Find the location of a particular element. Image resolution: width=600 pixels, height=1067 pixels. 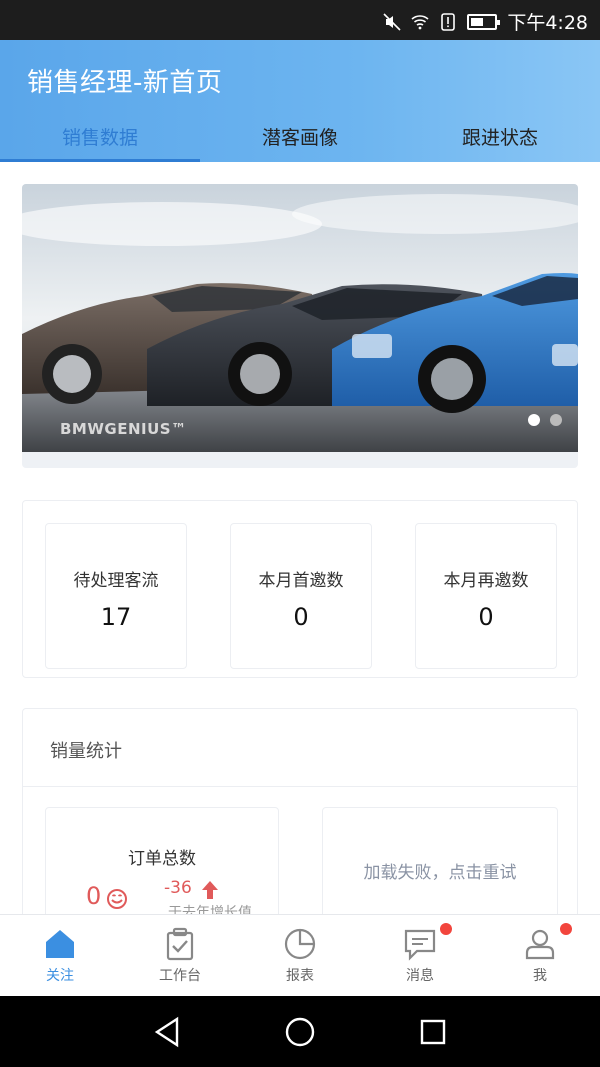

stat-pending-traffic: 待处理客流 17 is located at coordinates (116, 596).